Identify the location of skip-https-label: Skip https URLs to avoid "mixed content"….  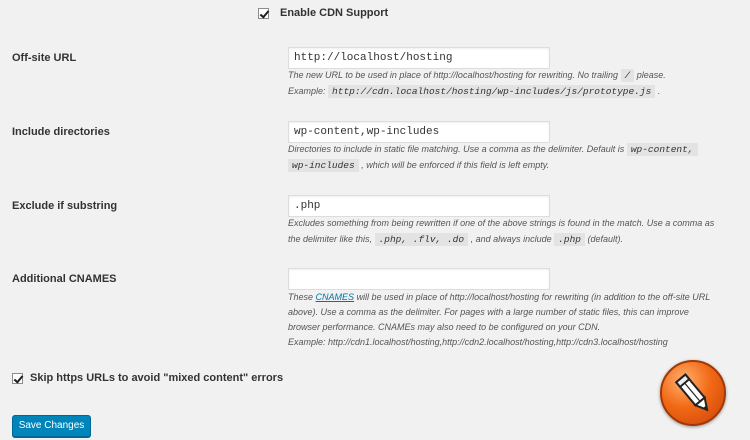
(157, 378).